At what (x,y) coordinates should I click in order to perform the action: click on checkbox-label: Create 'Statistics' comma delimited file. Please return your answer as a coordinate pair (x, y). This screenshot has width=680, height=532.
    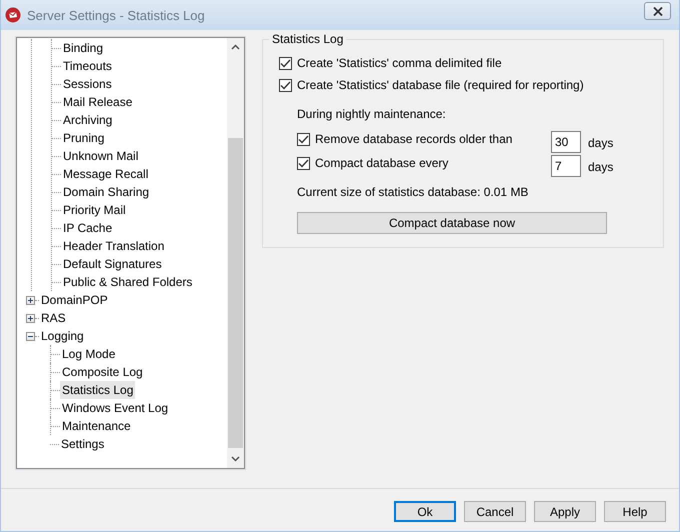
    Looking at the image, I should click on (399, 63).